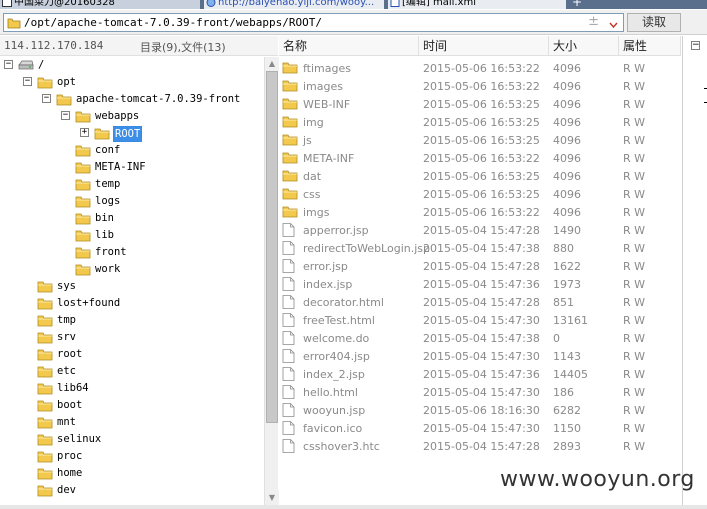 The image size is (707, 509). I want to click on tree-node: proc, so click(132, 456).